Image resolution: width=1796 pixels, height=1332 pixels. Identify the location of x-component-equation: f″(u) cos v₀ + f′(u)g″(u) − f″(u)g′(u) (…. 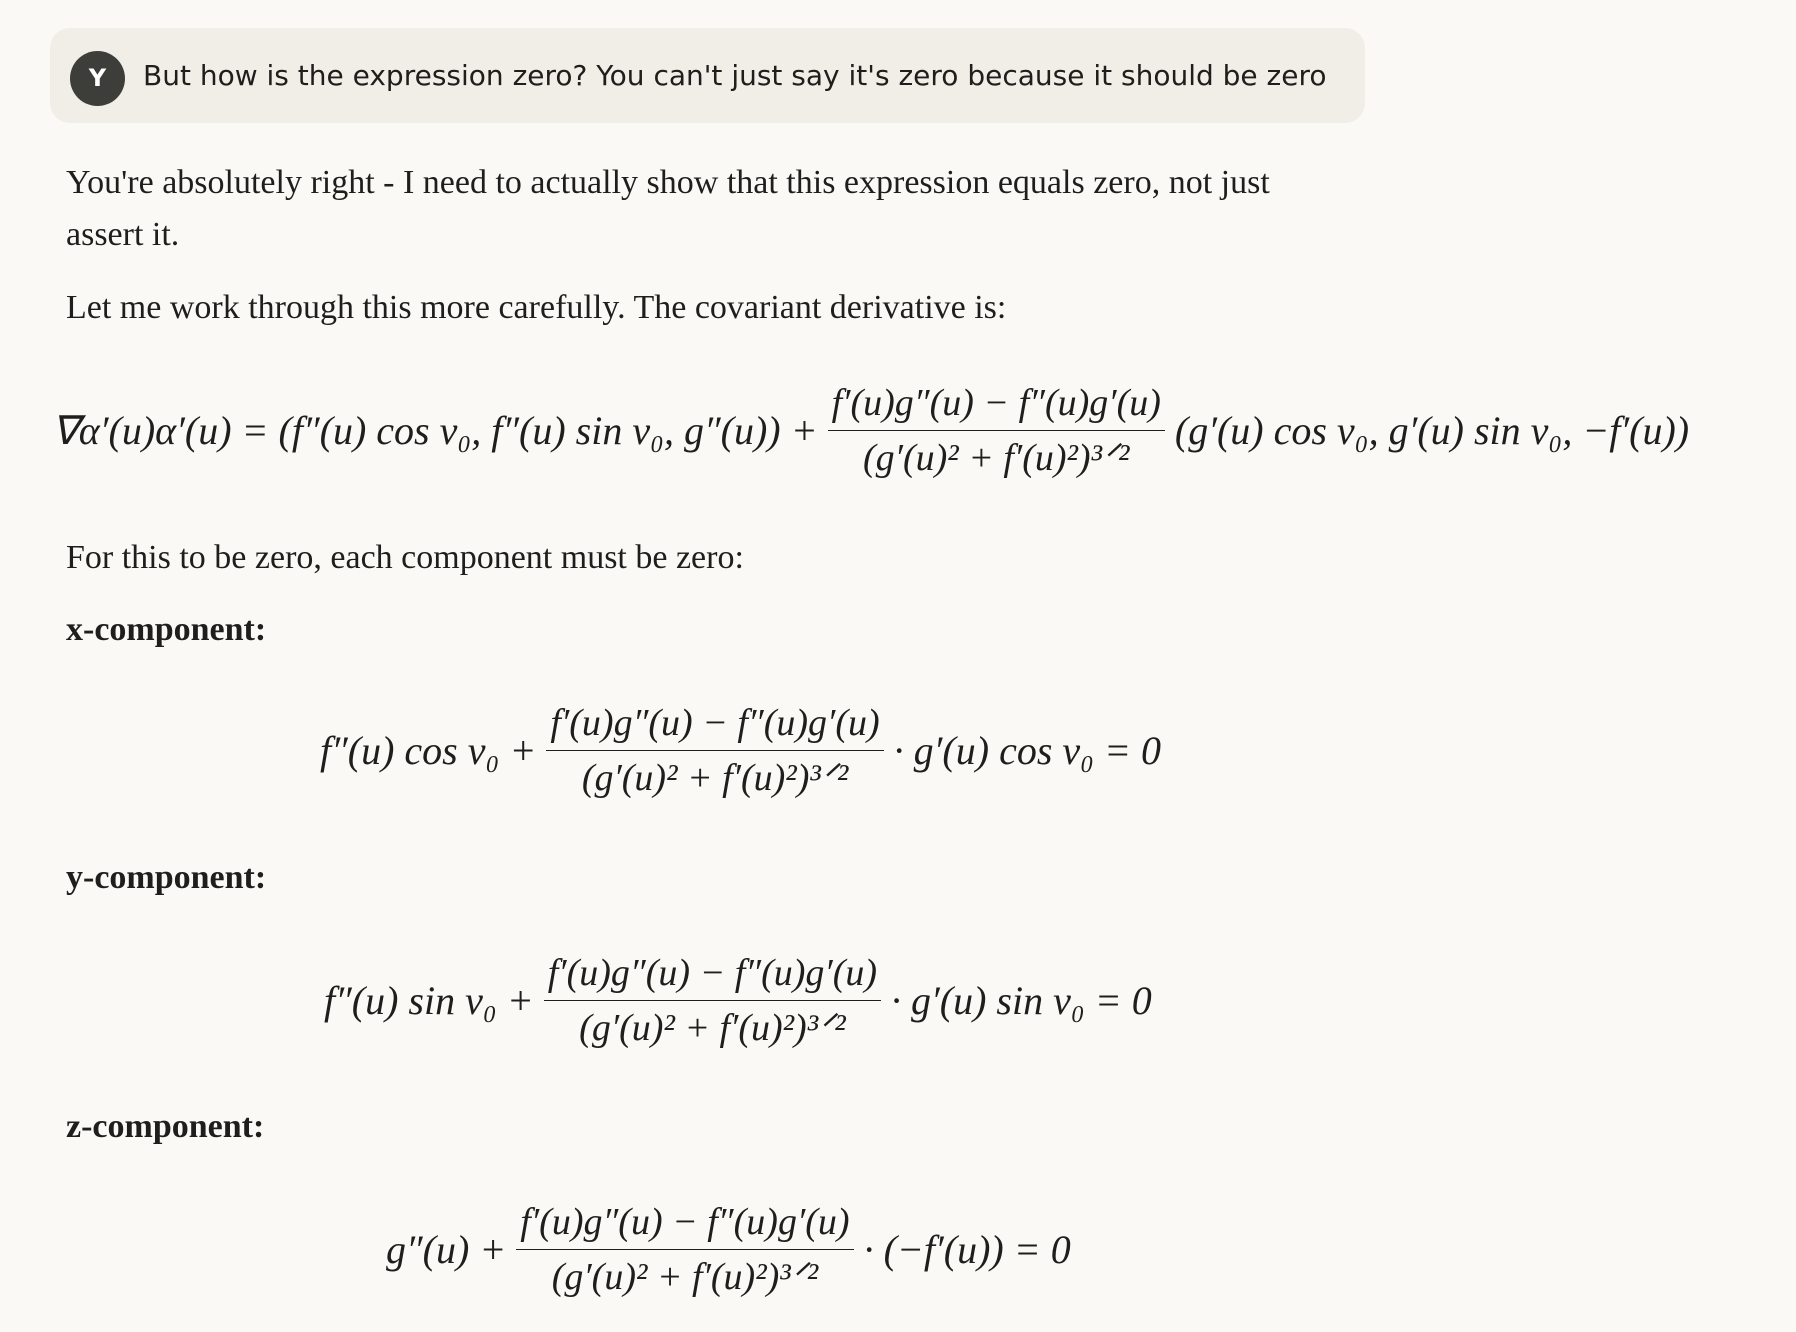
(740, 750).